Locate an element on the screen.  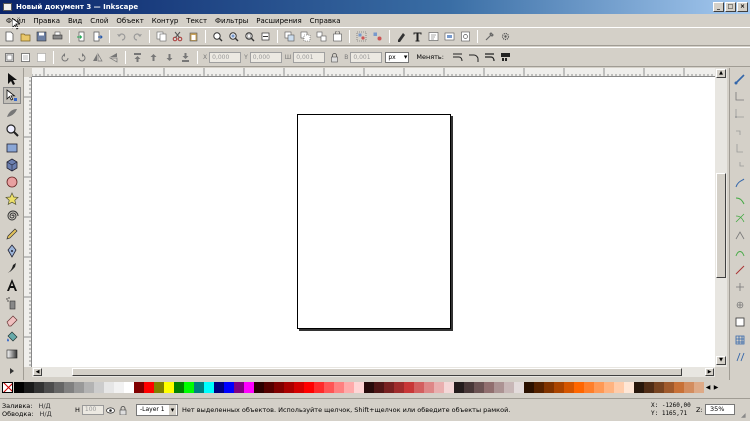
resize-grip-icon: ◢ is located at coordinates (745, 416).